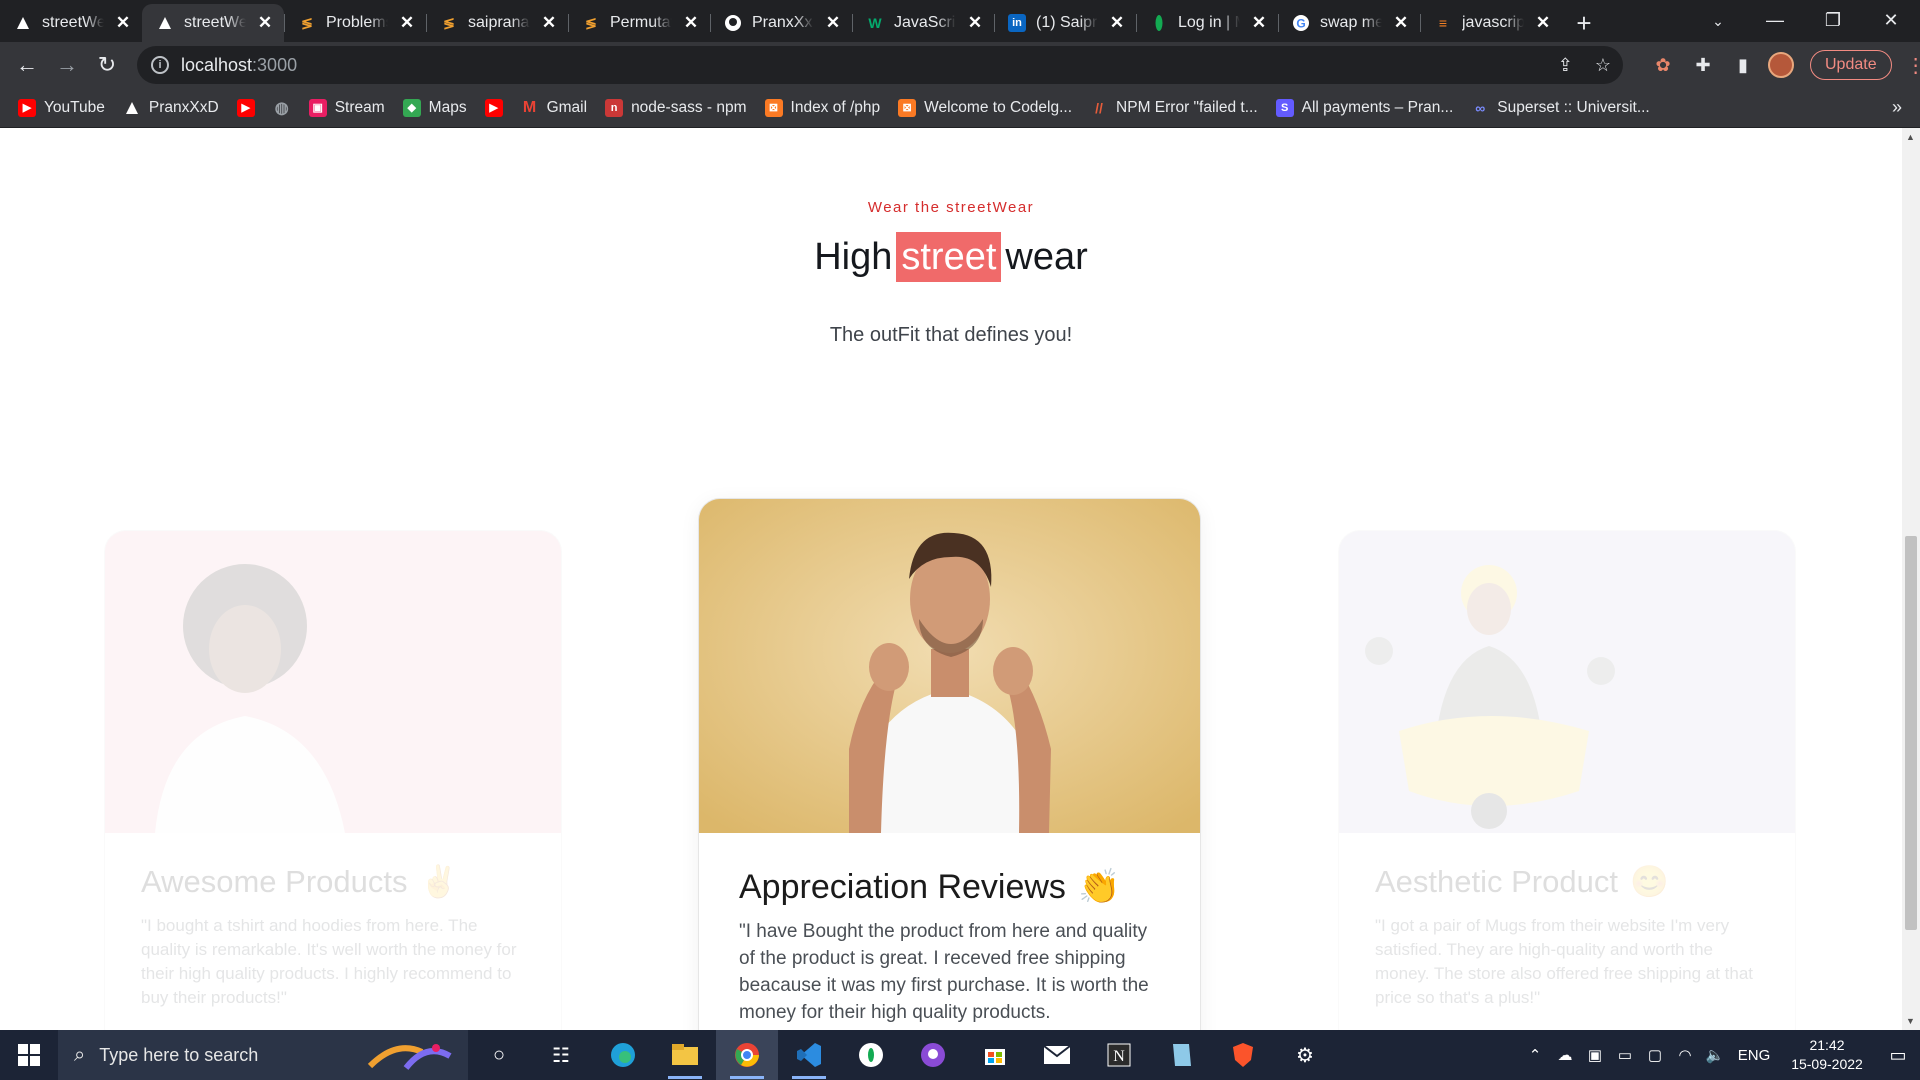 This screenshot has width=1920, height=1080. I want to click on bookmark-youtube-2: ▶, so click(245, 107).